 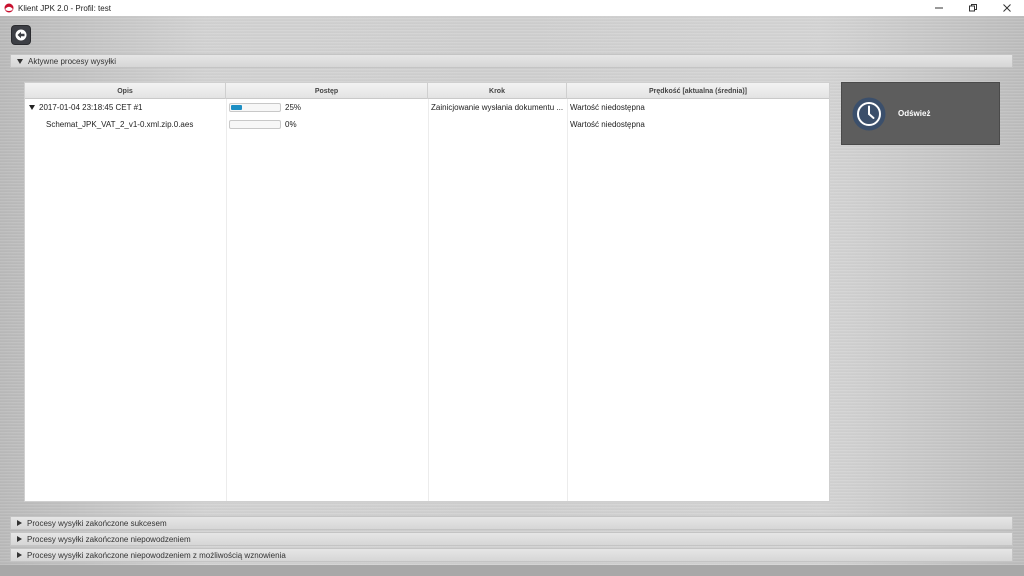 I want to click on arrow-left-icon, so click(x=21, y=35).